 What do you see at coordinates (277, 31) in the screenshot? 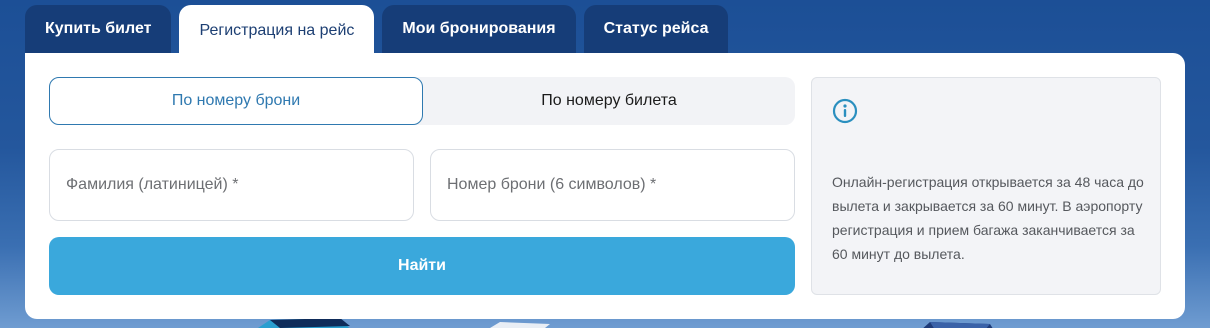
I see `tab-check-in: Регистрация на рейс` at bounding box center [277, 31].